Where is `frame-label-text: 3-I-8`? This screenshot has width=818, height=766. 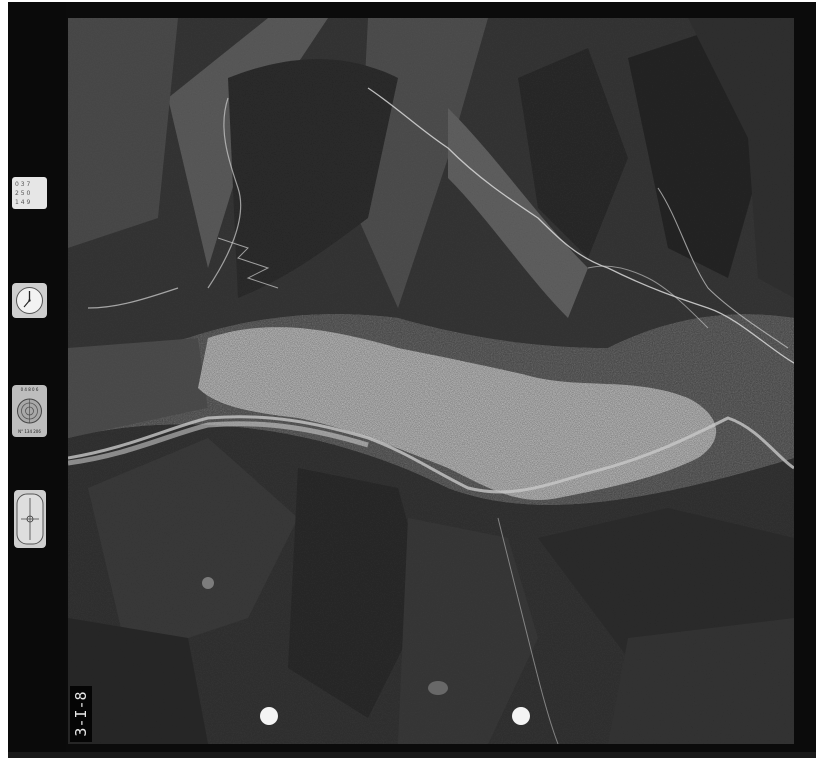 frame-label-text: 3-I-8 is located at coordinates (81, 714).